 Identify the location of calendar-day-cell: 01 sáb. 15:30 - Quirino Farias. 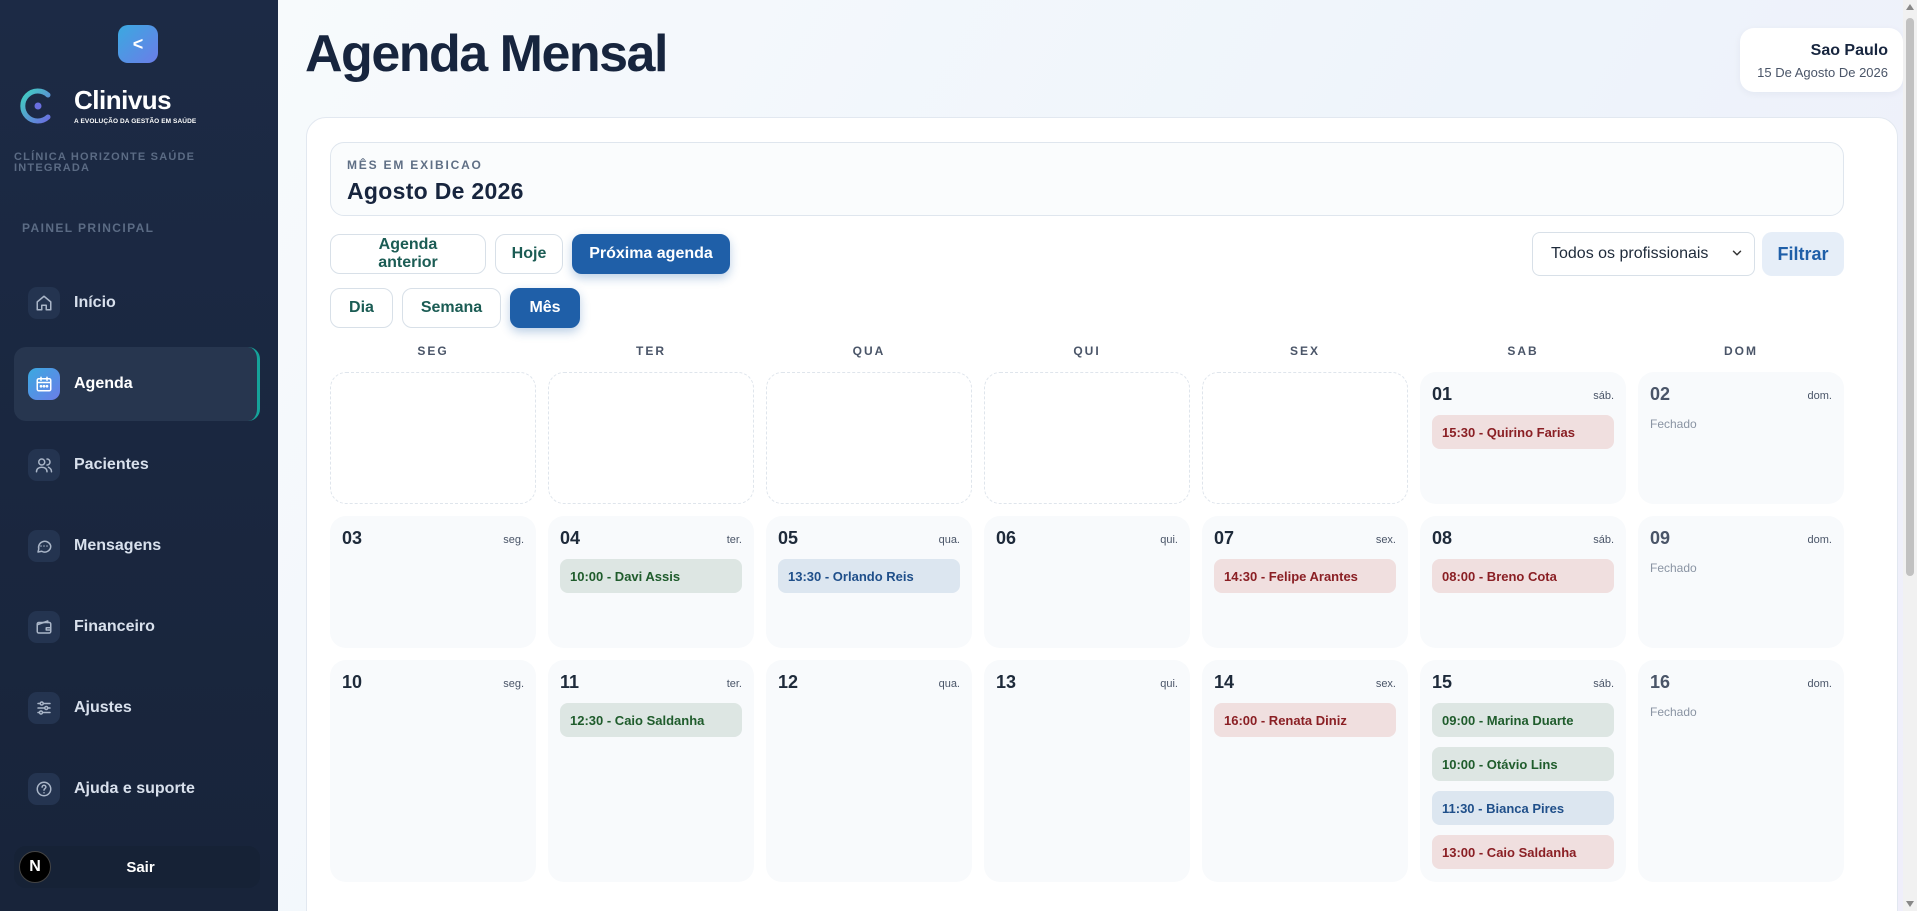
(1523, 438).